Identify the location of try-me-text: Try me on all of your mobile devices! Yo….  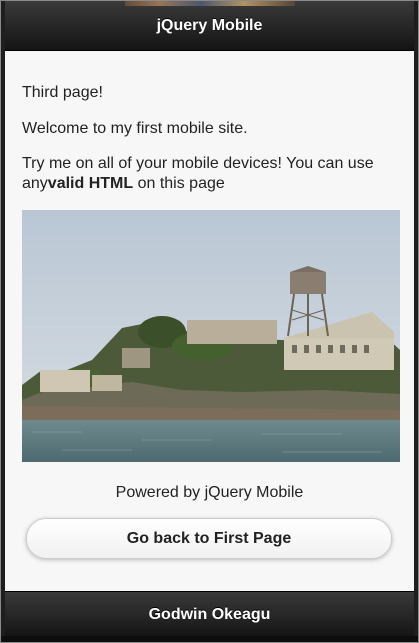
(207, 174).